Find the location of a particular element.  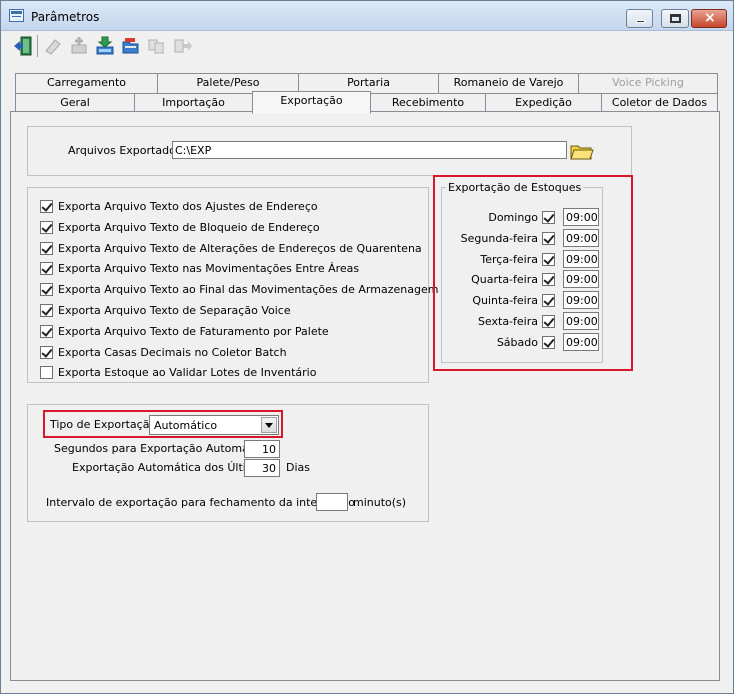

tab-label: Carregamento is located at coordinates (86, 82).